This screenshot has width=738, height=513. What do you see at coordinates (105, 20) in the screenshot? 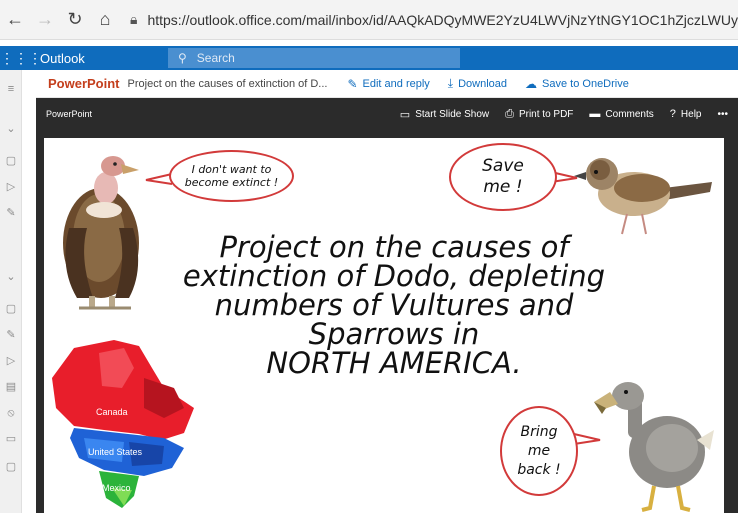
I see `home-icon: ⌂` at bounding box center [105, 20].